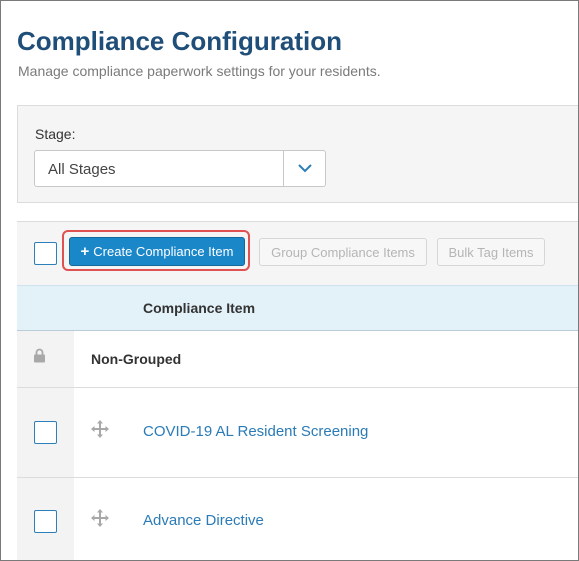 The height and width of the screenshot is (561, 579). What do you see at coordinates (297, 519) in the screenshot?
I see `table-row: Advance Directive` at bounding box center [297, 519].